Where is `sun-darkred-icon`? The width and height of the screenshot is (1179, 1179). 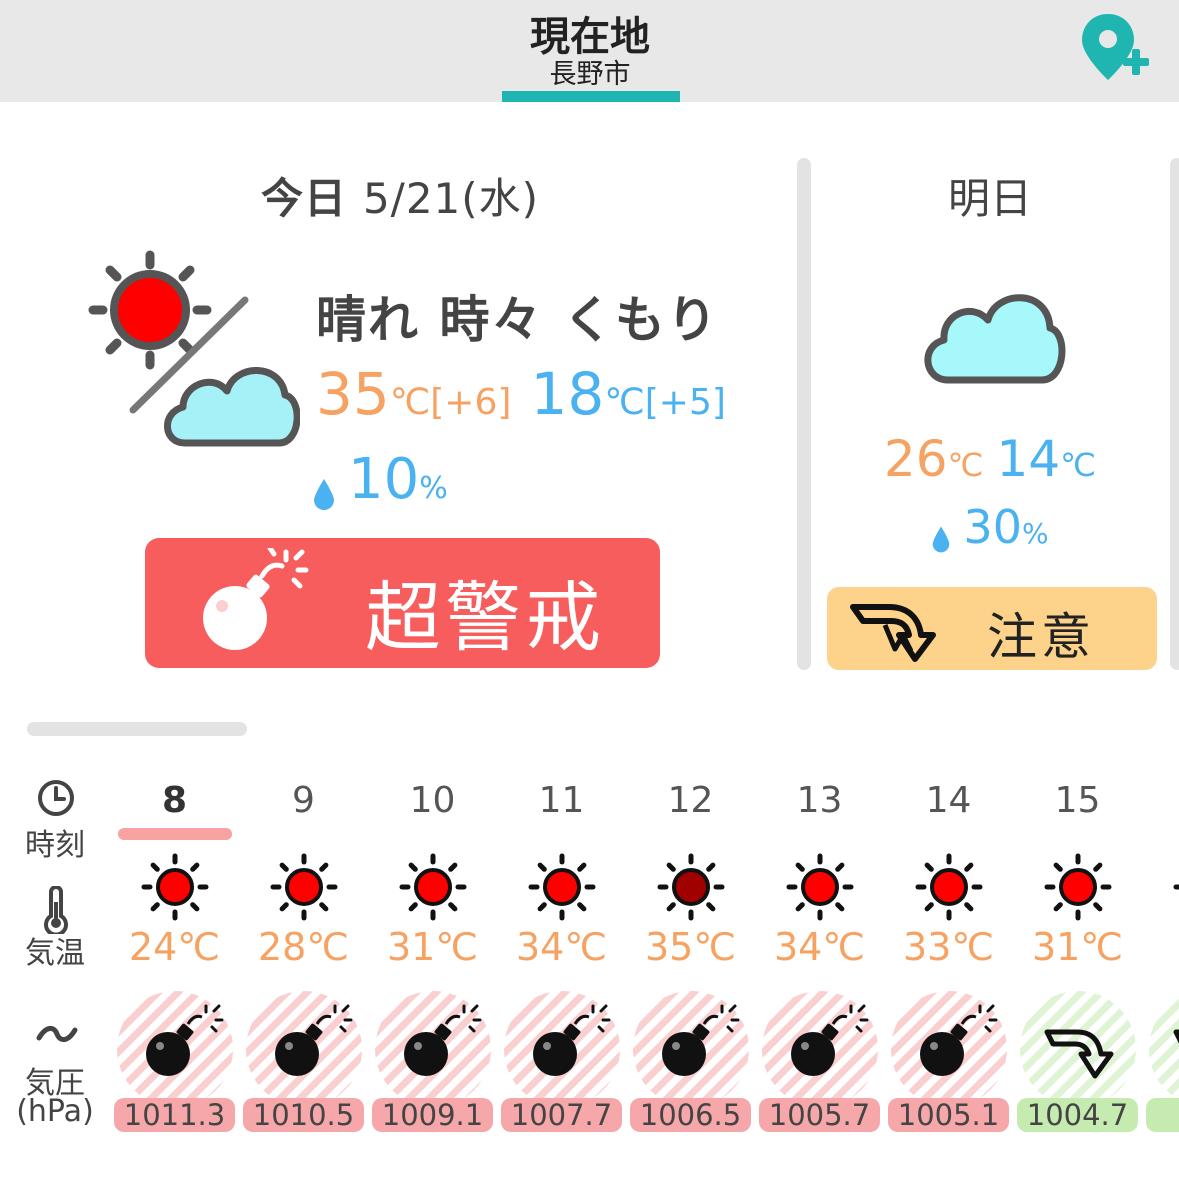 sun-darkred-icon is located at coordinates (691, 887).